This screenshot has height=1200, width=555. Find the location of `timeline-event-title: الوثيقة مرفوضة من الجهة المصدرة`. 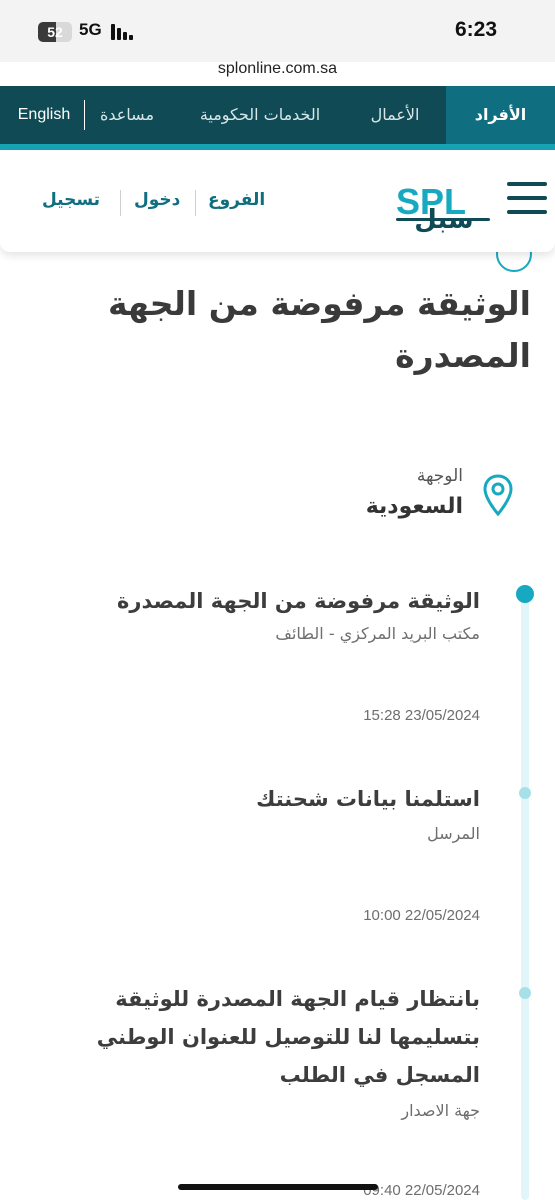

timeline-event-title: الوثيقة مرفوضة من الجهة المصدرة is located at coordinates (298, 601).